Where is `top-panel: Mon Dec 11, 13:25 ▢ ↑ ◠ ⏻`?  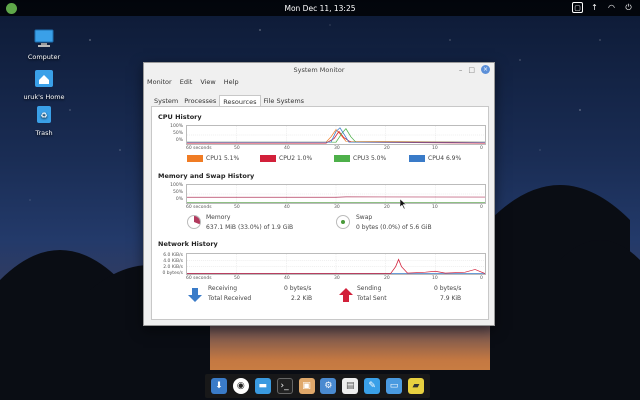
top-panel: Mon Dec 11, 13:25 ▢ ↑ ◠ ⏻ is located at coordinates (320, 8).